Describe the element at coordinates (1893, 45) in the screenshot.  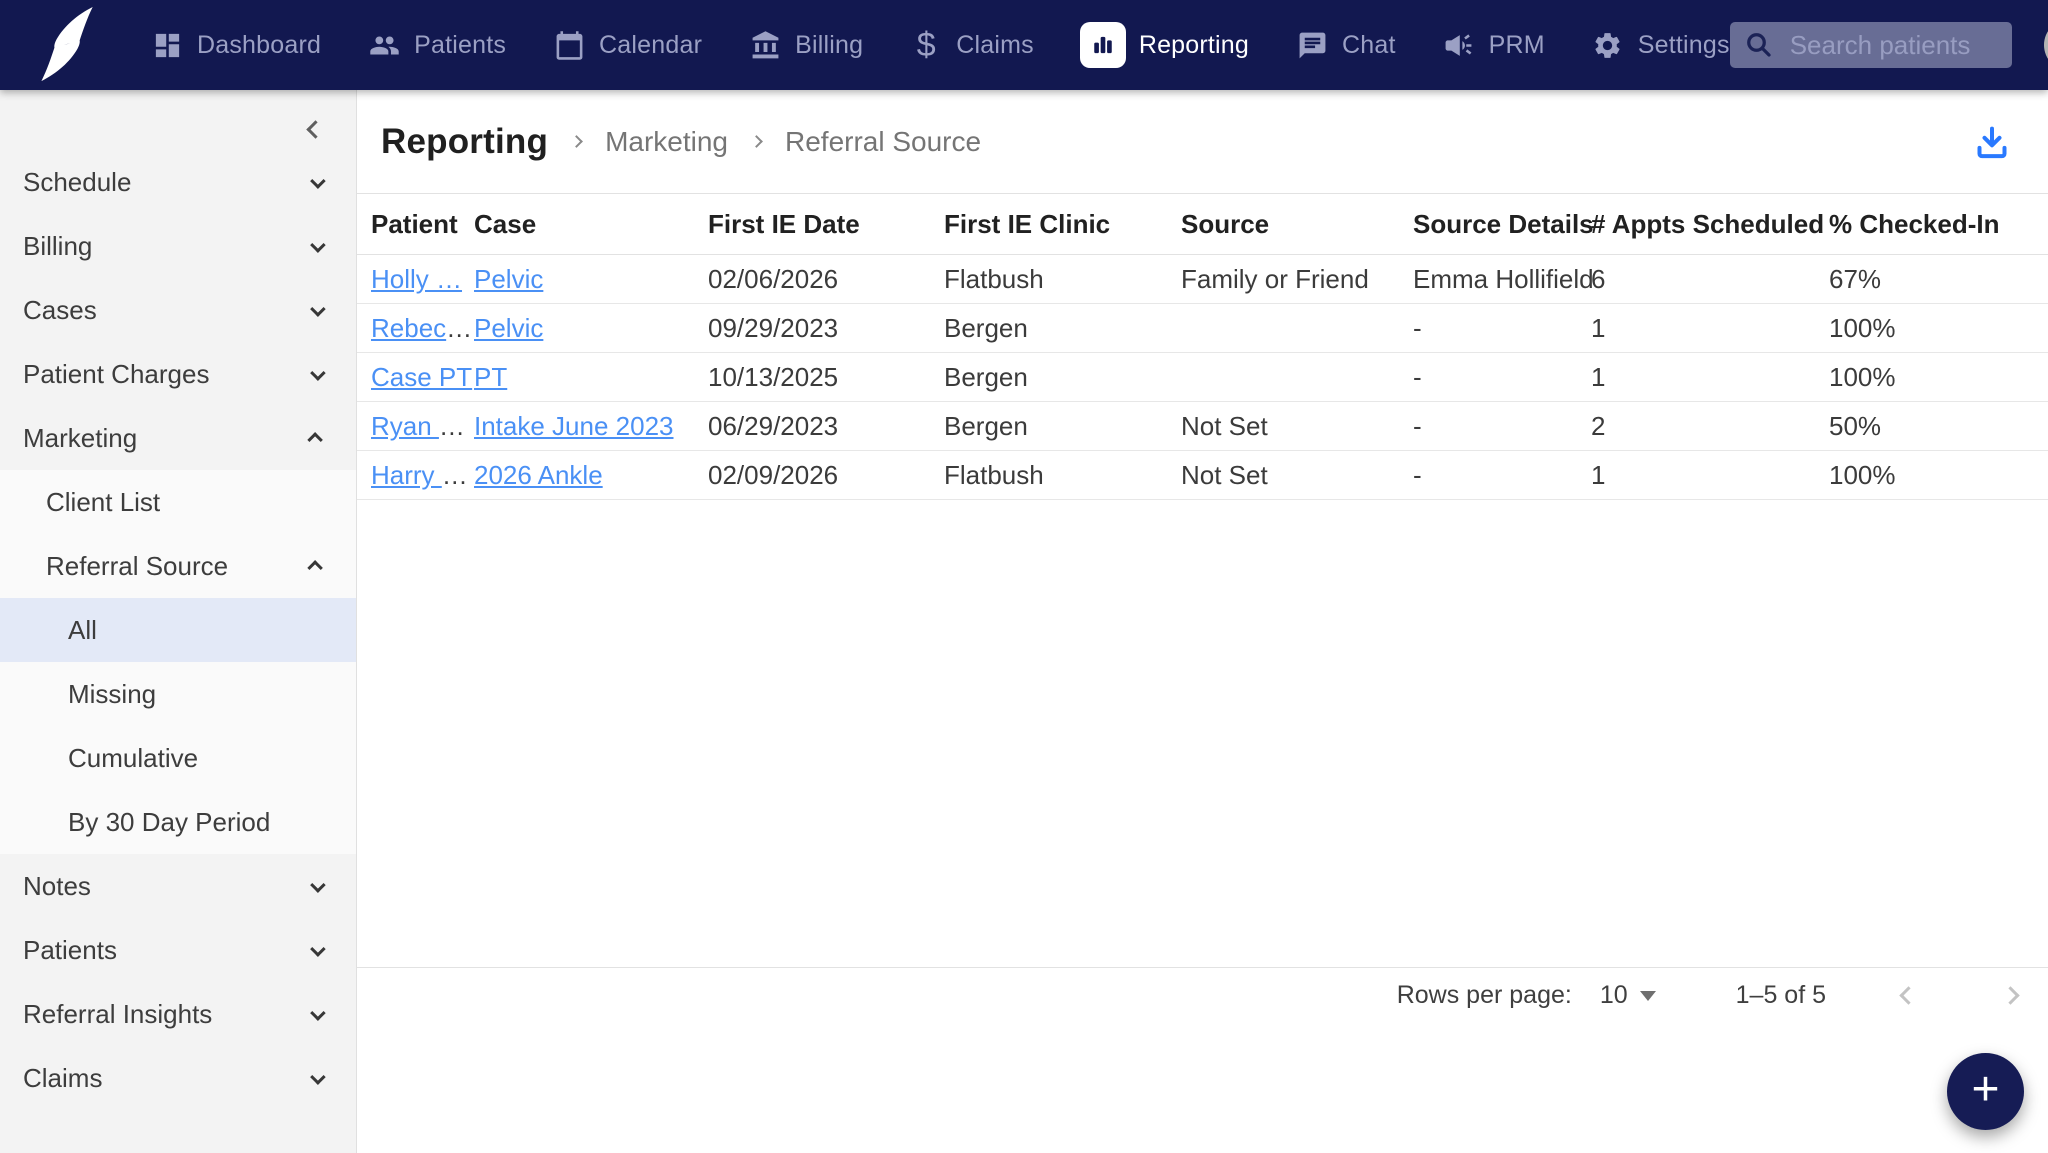
I see `search-input` at that location.